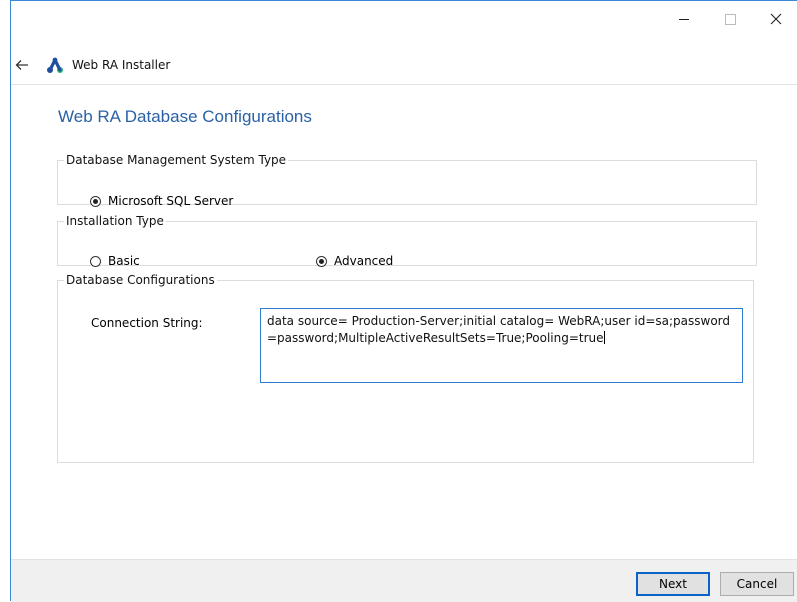 The height and width of the screenshot is (602, 797). I want to click on close-icon, so click(776, 19).